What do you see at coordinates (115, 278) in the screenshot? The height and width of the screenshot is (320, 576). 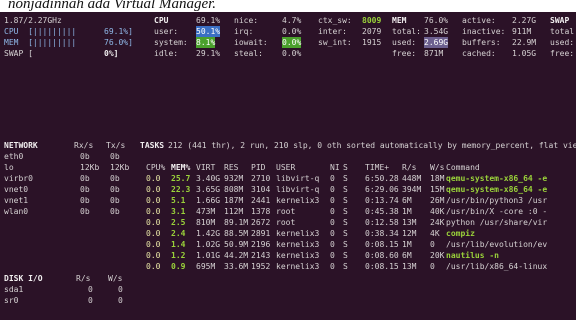 I see `write-column: W/s` at bounding box center [115, 278].